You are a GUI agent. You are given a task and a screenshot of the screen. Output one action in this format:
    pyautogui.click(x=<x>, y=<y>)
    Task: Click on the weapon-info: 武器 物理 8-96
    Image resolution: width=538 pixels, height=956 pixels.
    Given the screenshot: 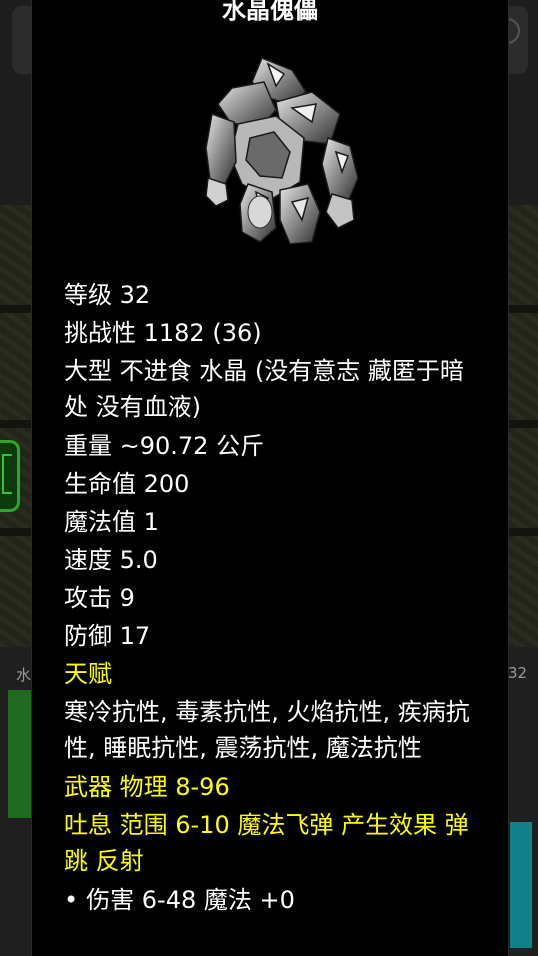 What is the action you would take?
    pyautogui.click(x=147, y=787)
    